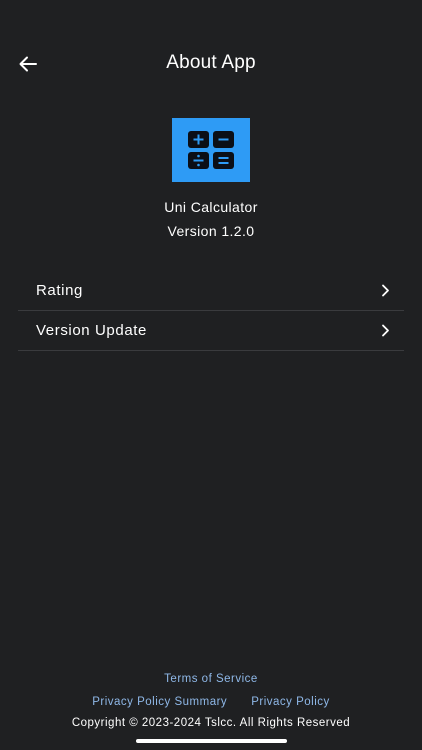 This screenshot has width=422, height=750. I want to click on page-title: About App, so click(211, 62).